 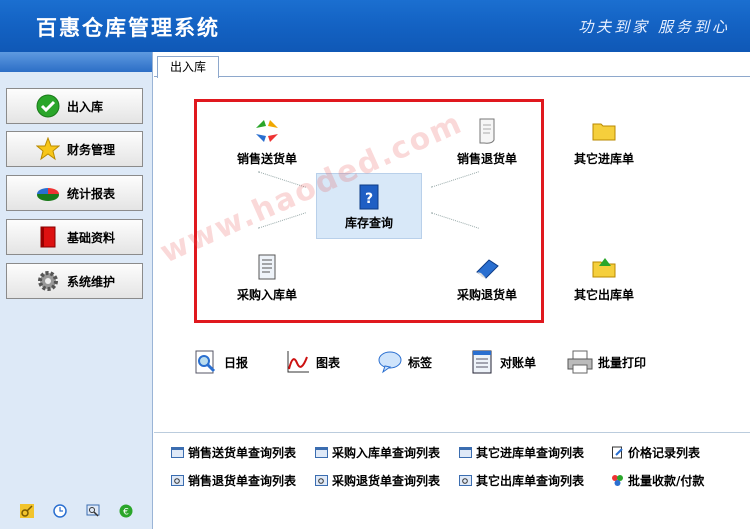 What do you see at coordinates (368, 223) in the screenshot?
I see `tile-label: 库存查询` at bounding box center [368, 223].